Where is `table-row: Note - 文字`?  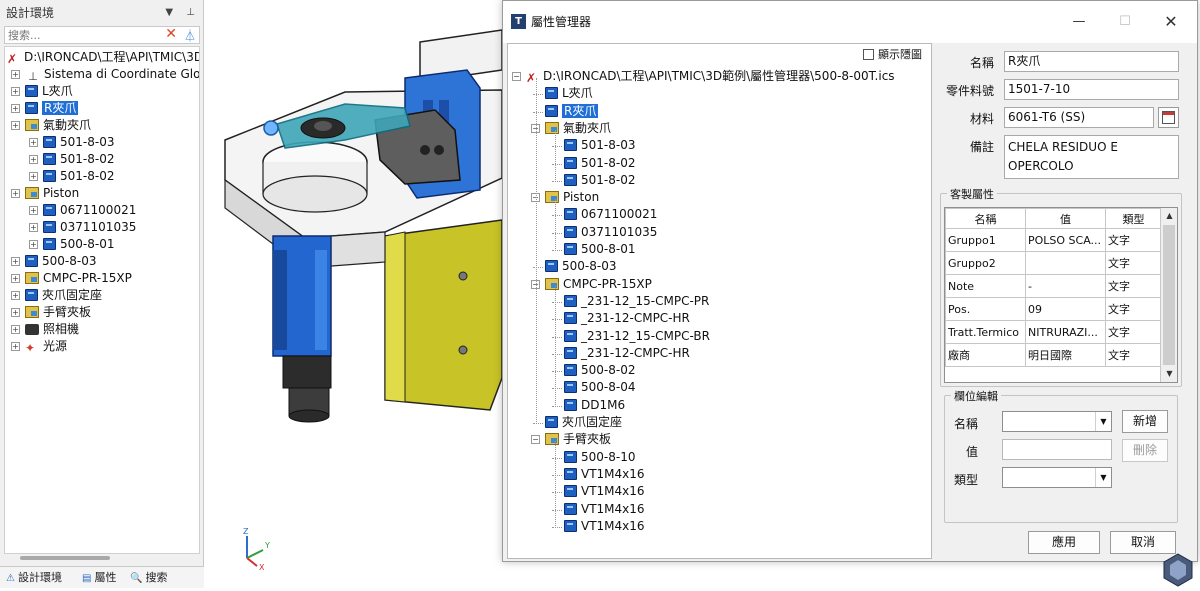 table-row: Note - 文字 is located at coordinates (1053, 286).